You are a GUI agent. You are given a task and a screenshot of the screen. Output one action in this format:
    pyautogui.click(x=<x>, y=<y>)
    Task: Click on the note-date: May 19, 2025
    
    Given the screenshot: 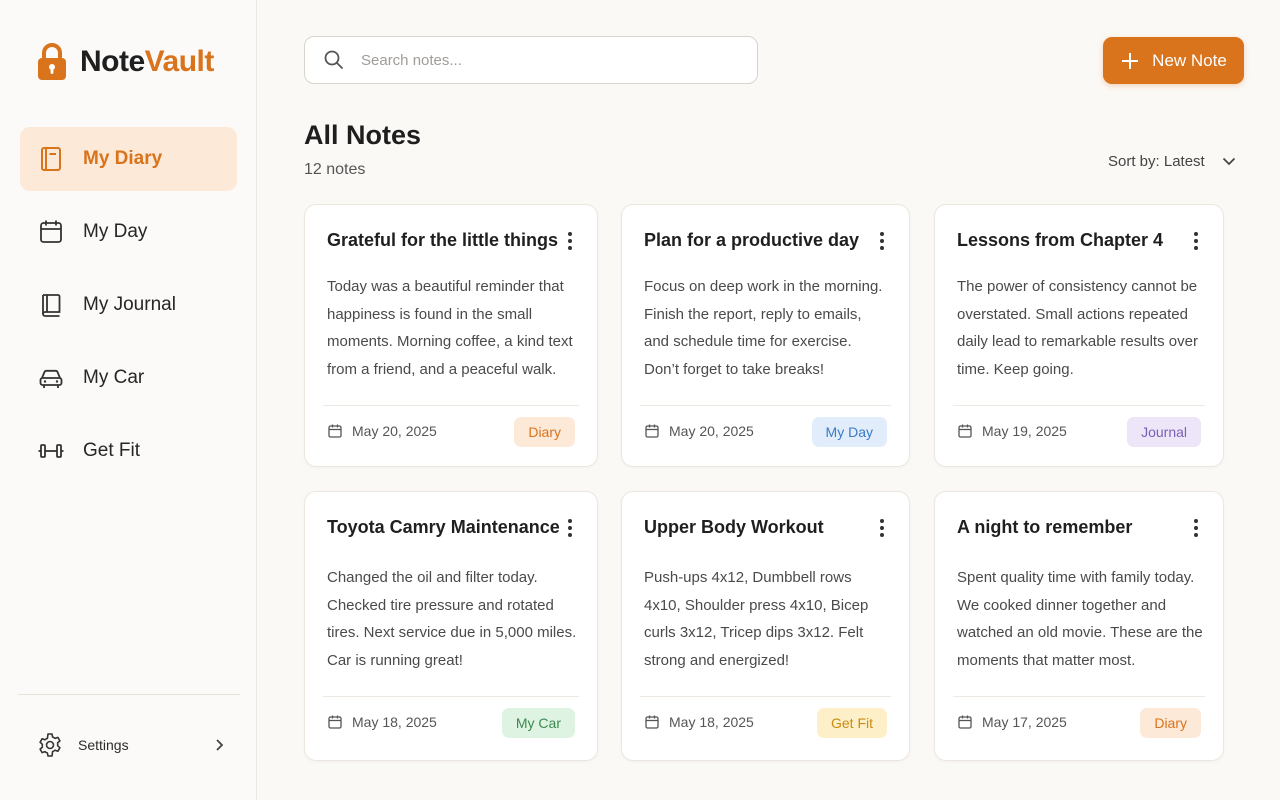 What is the action you would take?
    pyautogui.click(x=1012, y=431)
    